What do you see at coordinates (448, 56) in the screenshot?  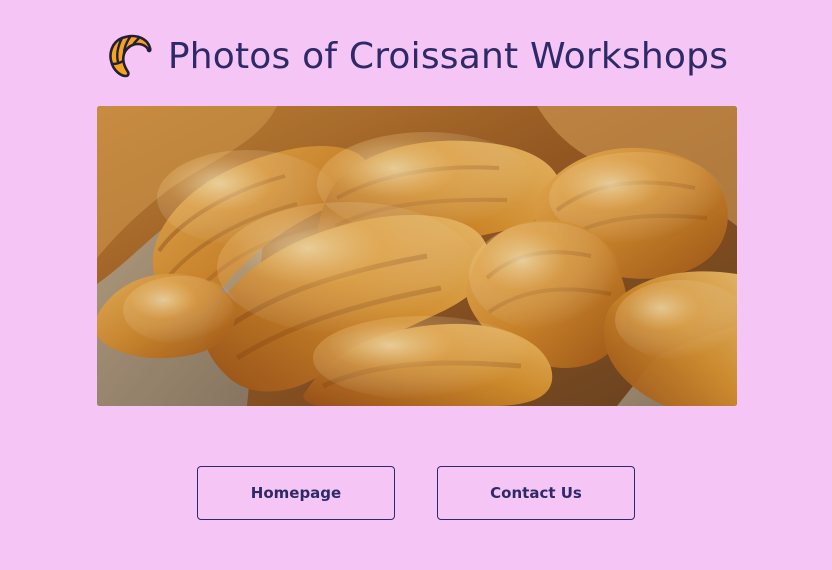 I see `page-title: Photos of Croissant Workshops` at bounding box center [448, 56].